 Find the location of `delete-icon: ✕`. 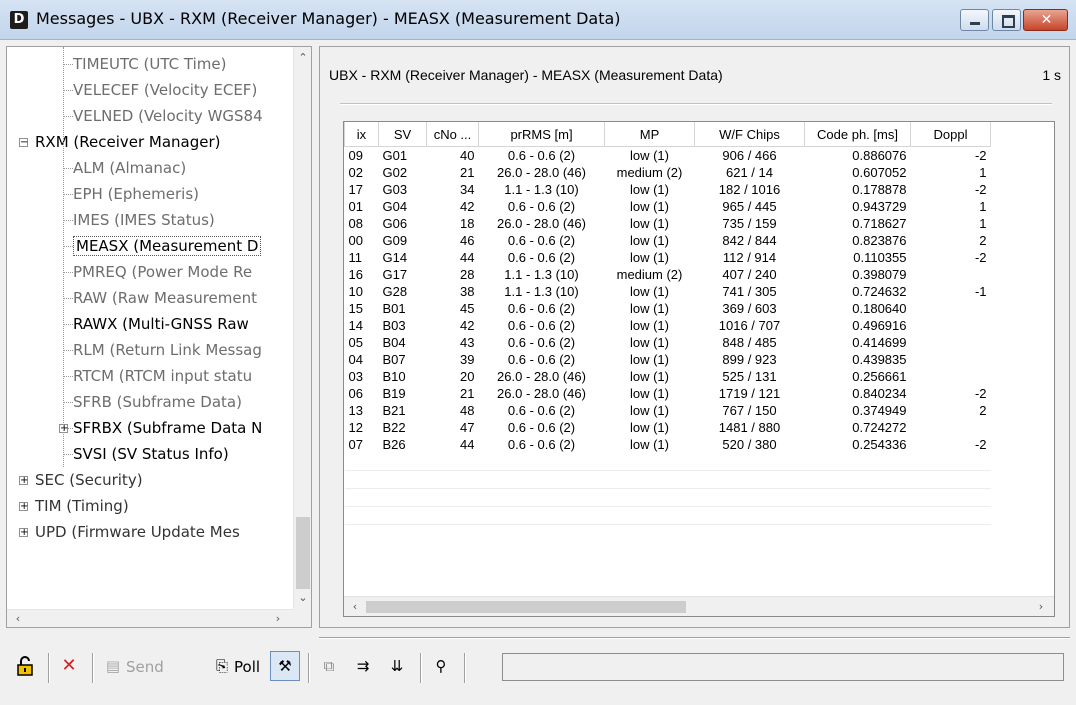

delete-icon: ✕ is located at coordinates (69, 666).